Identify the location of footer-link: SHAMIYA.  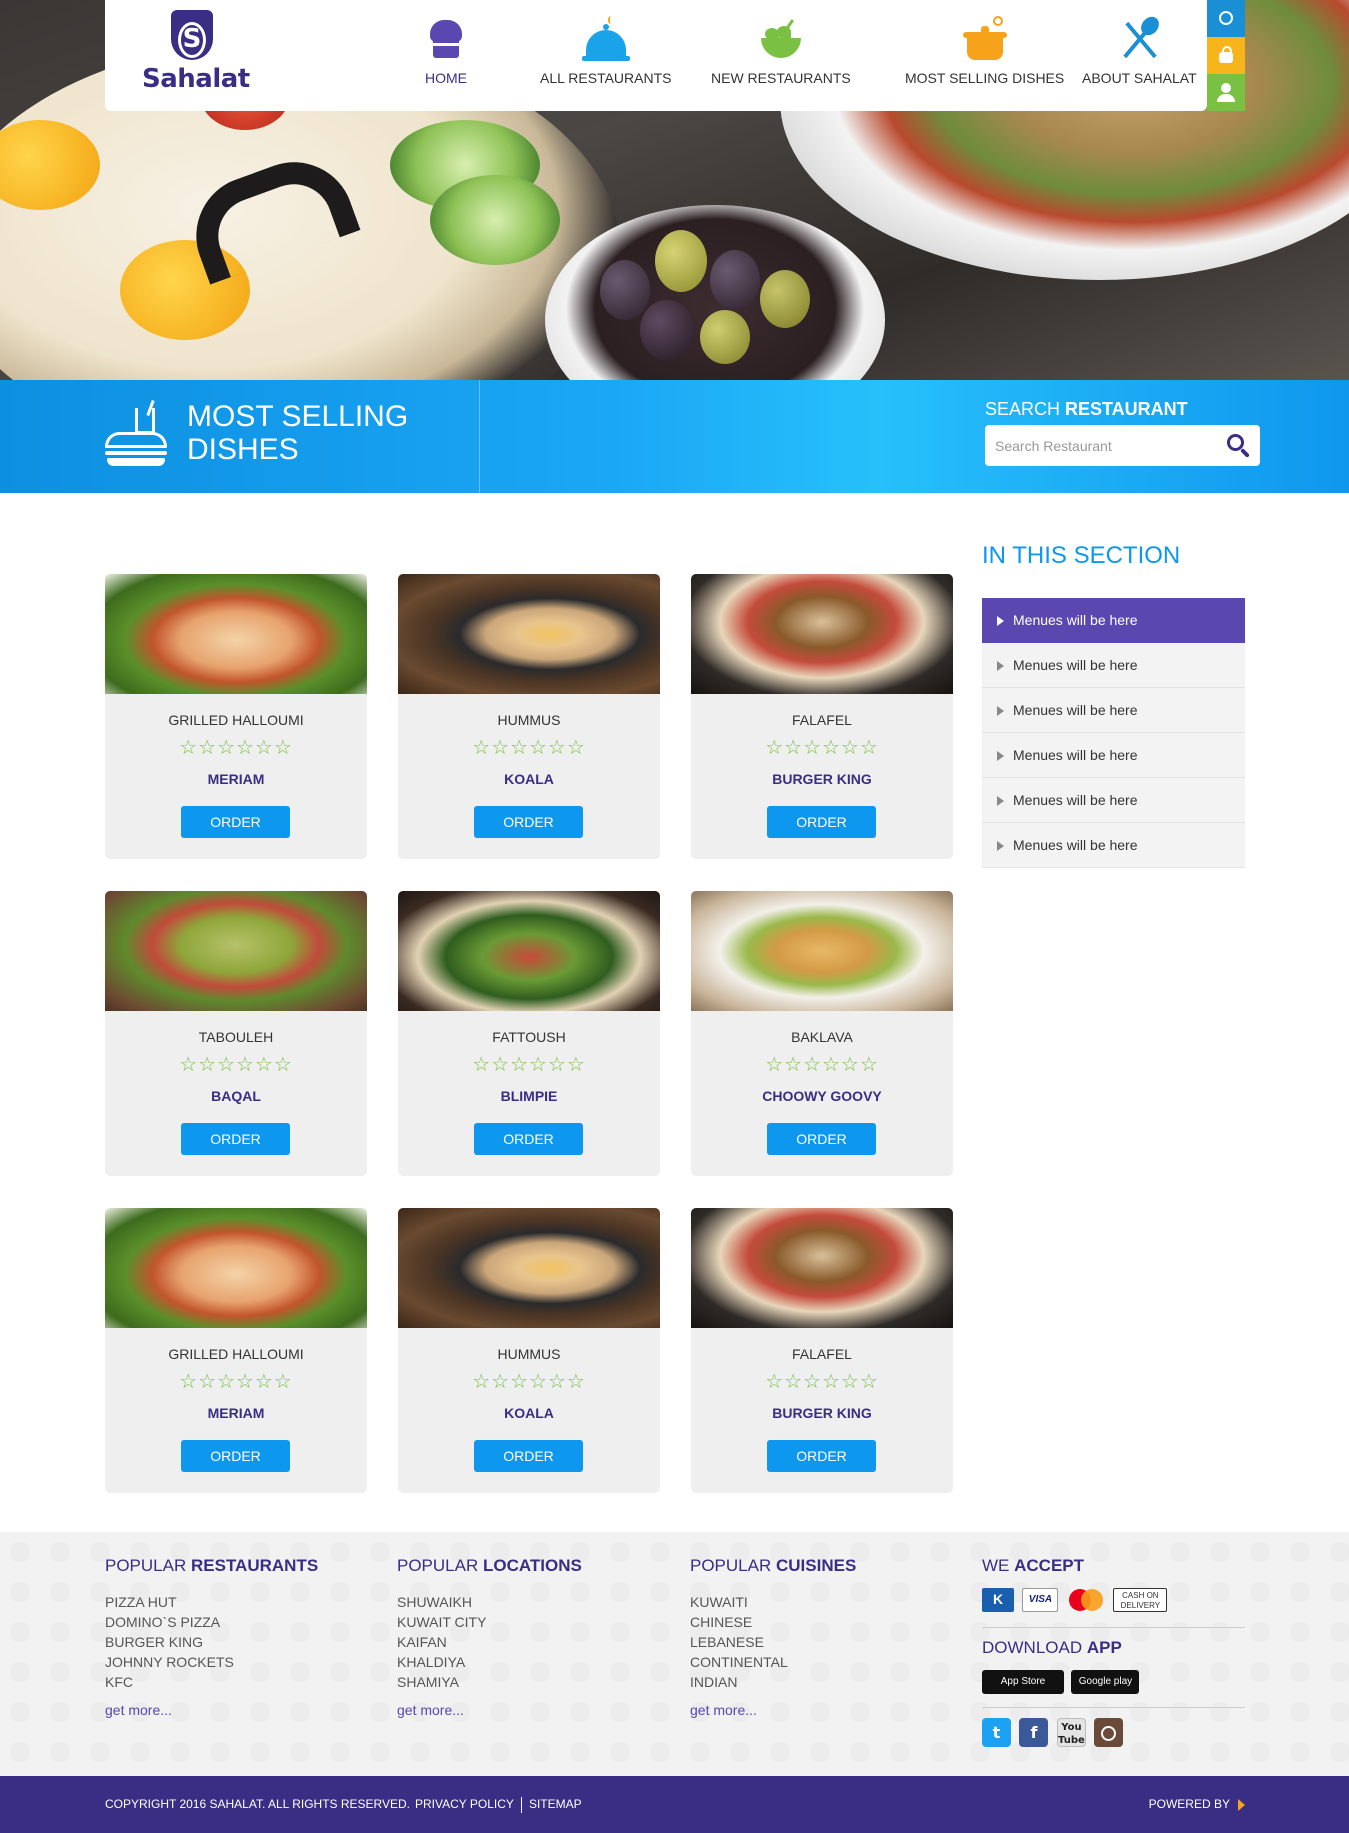
(489, 1682).